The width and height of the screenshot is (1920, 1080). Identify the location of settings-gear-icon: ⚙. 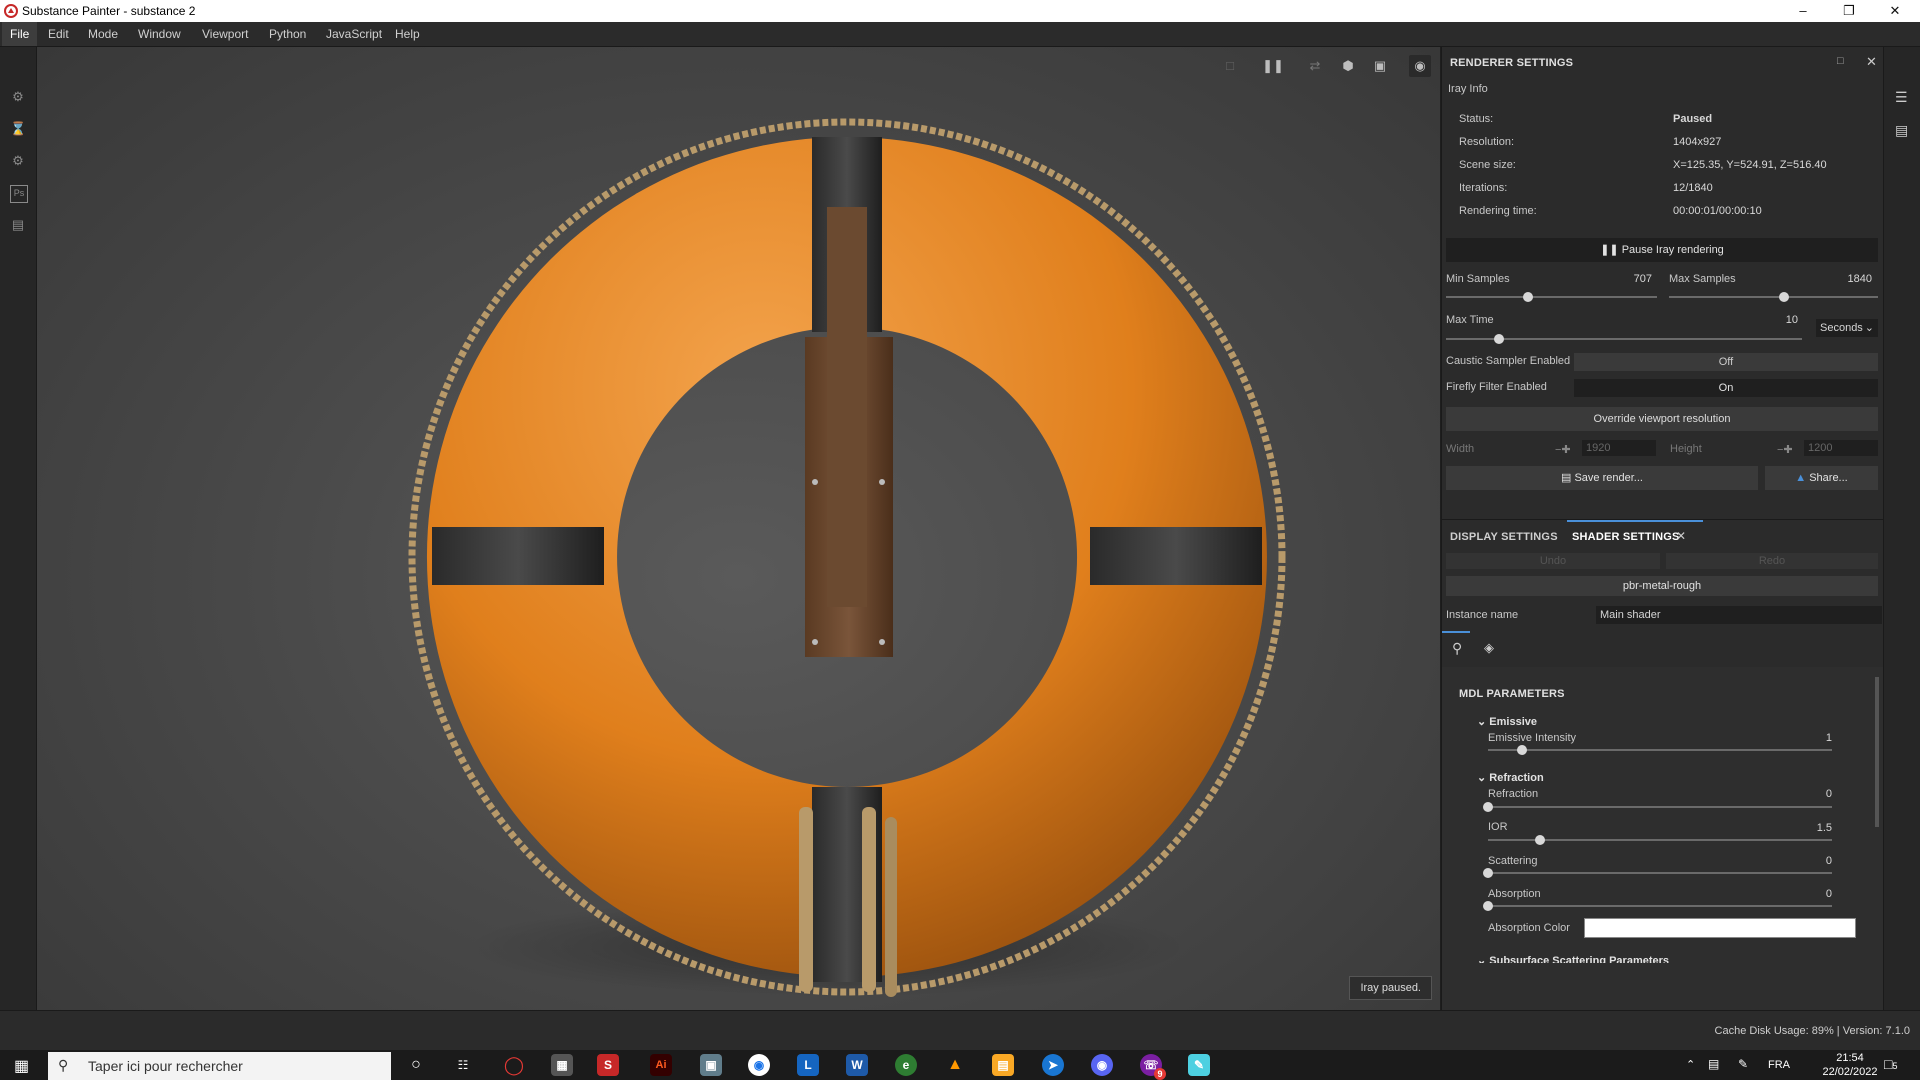
(18, 97).